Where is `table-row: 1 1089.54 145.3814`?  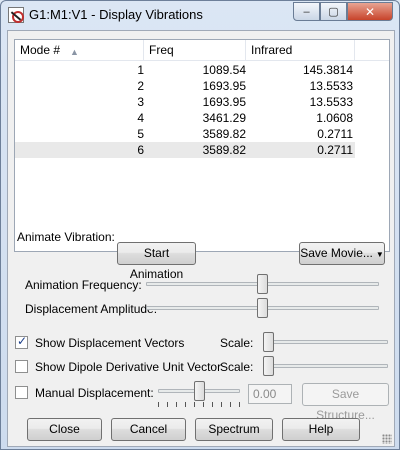 table-row: 1 1089.54 145.3814 is located at coordinates (185, 70).